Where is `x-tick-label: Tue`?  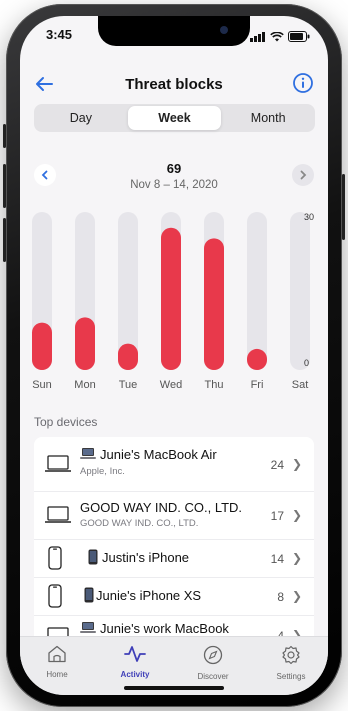 x-tick-label: Tue is located at coordinates (128, 385).